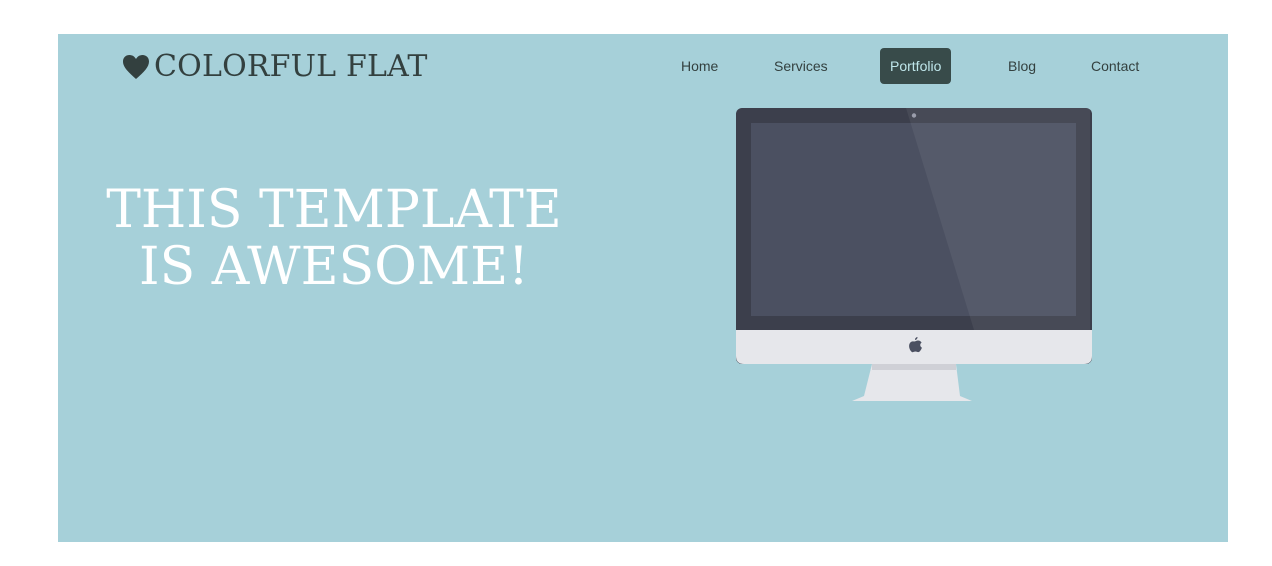 This screenshot has height=566, width=1272. What do you see at coordinates (1115, 66) in the screenshot?
I see `nav-item-contact: Contact` at bounding box center [1115, 66].